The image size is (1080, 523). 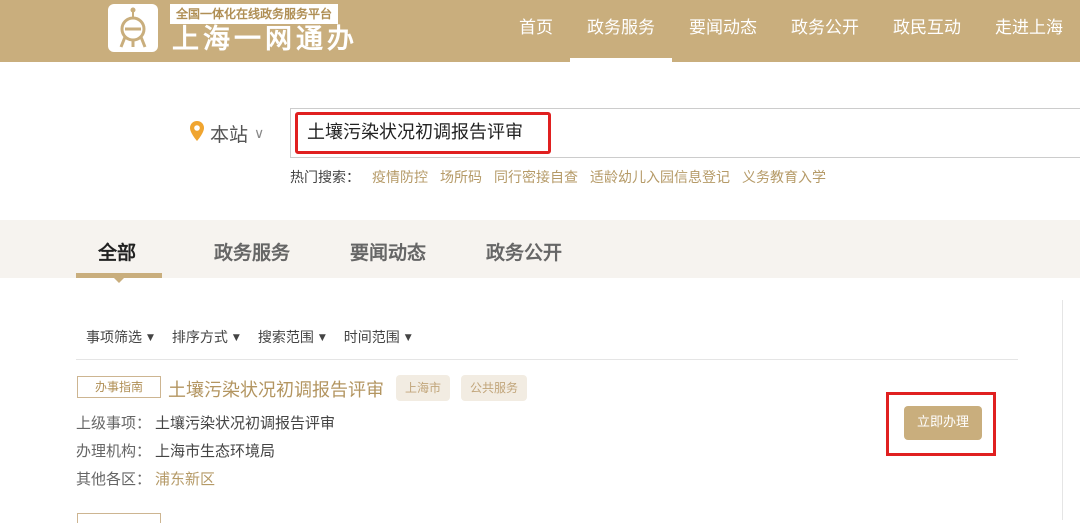 I want to click on search-box: 土壤污染状况初调报告评审, so click(x=685, y=133).